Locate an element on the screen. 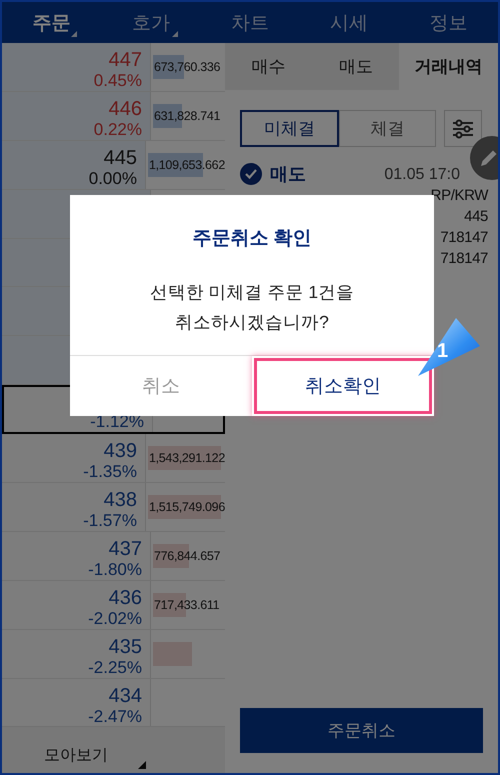 Image resolution: width=500 pixels, height=775 pixels. order-side: 매도 is located at coordinates (288, 174).